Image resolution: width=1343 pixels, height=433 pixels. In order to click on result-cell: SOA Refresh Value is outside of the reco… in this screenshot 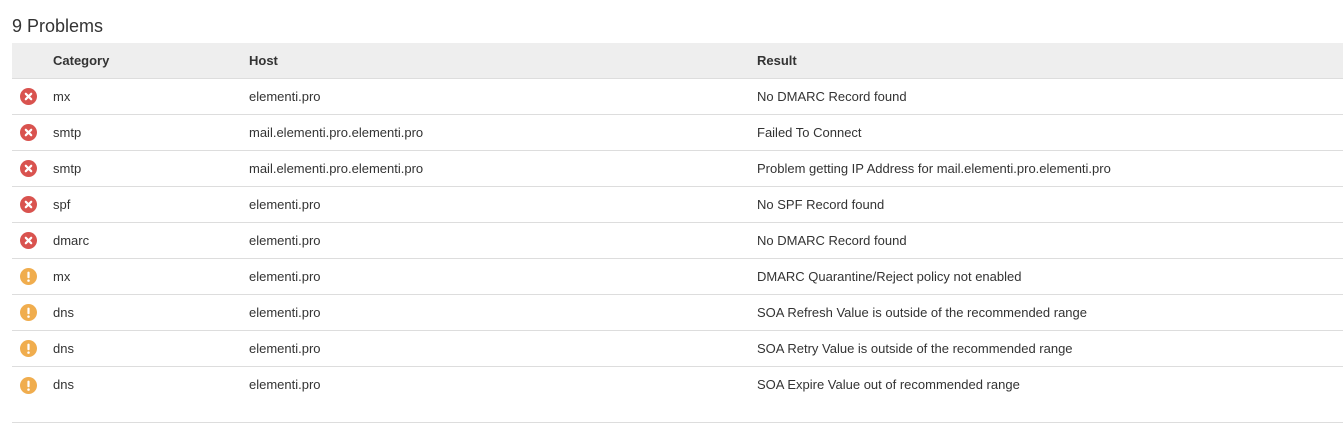, I will do `click(922, 312)`.